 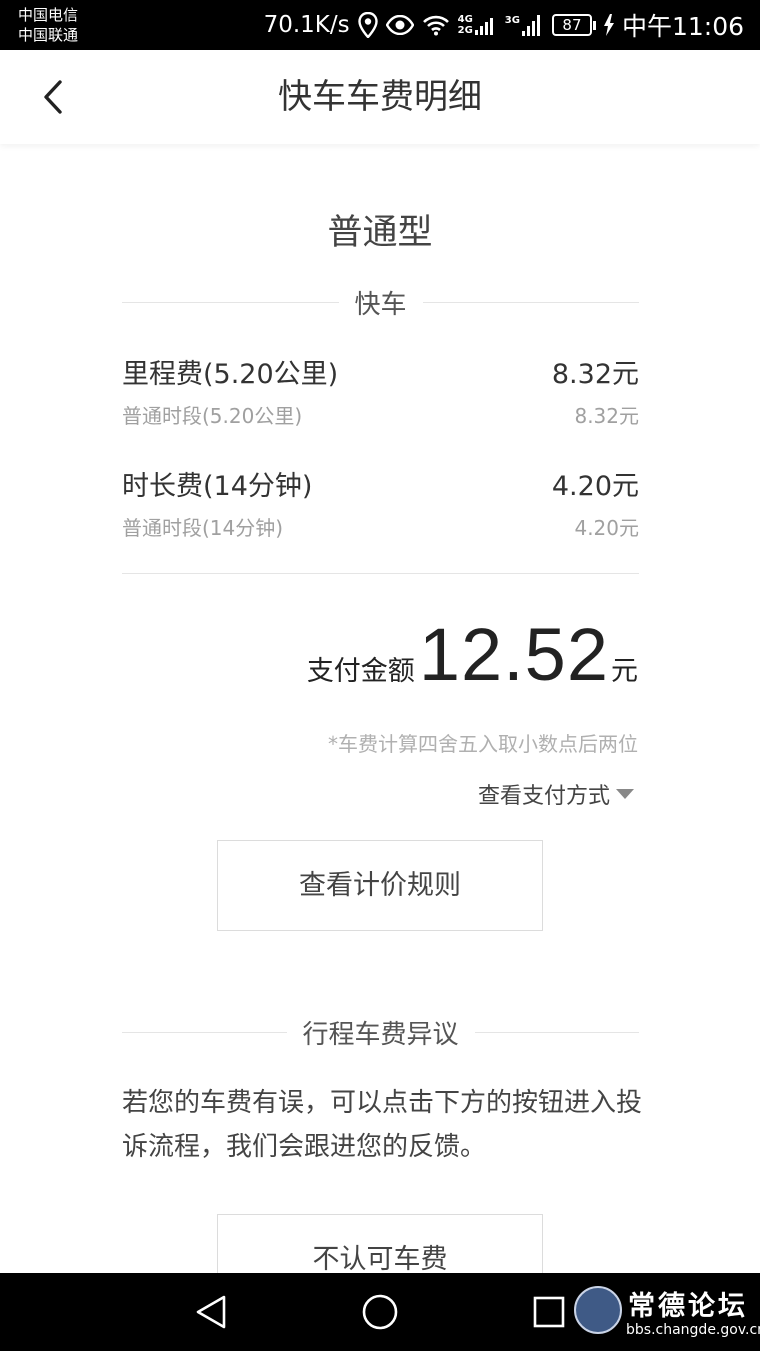 What do you see at coordinates (380, 526) in the screenshot?
I see `fee-subrow-duration: 普通时段(14分钟) 4.20元` at bounding box center [380, 526].